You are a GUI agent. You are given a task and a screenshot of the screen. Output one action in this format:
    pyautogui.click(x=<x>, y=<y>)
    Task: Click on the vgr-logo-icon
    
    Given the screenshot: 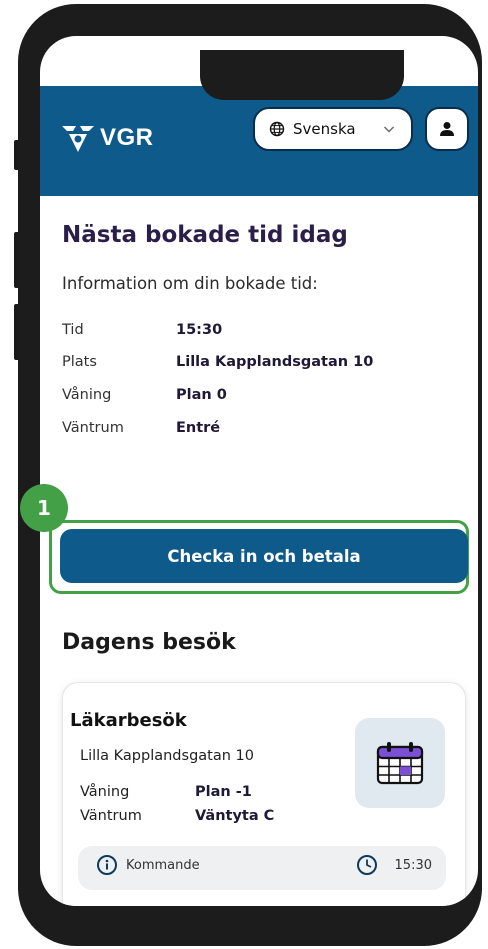 What is the action you would take?
    pyautogui.click(x=78, y=139)
    